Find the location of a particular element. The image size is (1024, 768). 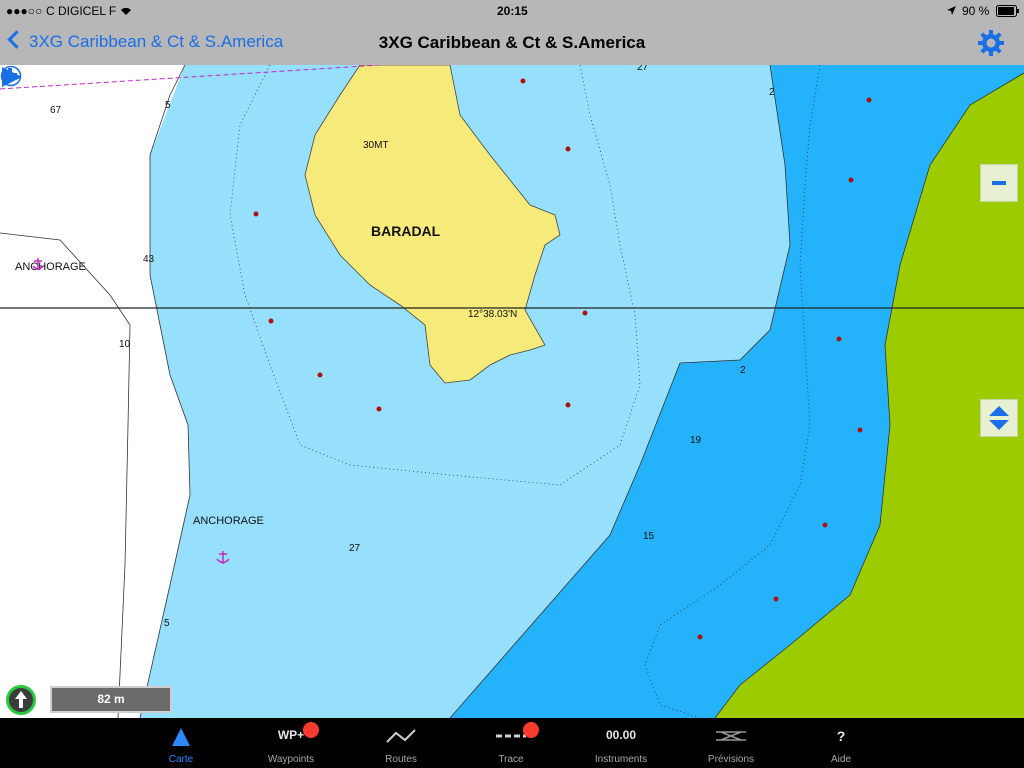

tab-waypoints: WP+ Waypoints is located at coordinates (291, 743).